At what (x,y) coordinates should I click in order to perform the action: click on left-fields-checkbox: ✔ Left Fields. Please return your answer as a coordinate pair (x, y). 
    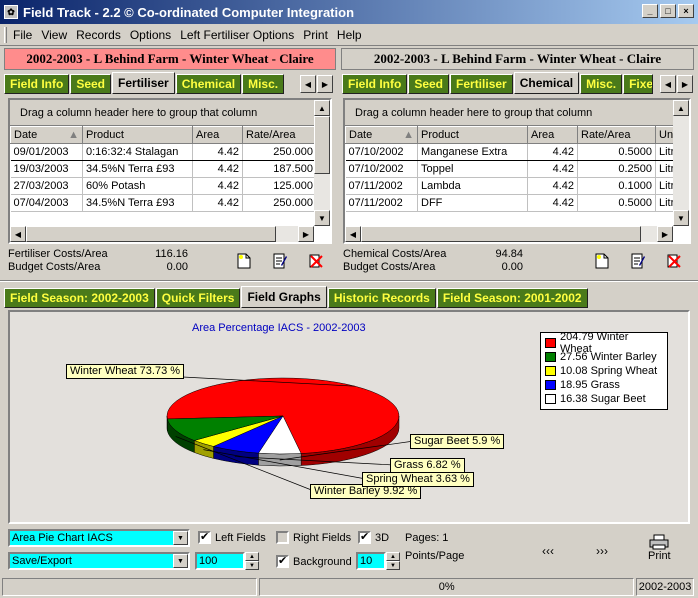
    Looking at the image, I should click on (232, 537).